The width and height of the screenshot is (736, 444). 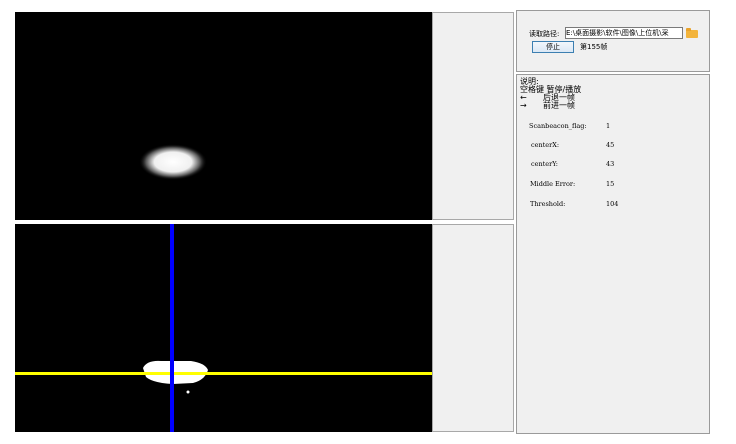 What do you see at coordinates (613, 41) in the screenshot?
I see `control-panel: 读取路径: E:\桌面摄影\软件\图像\上位机\采 停止 第155帧` at bounding box center [613, 41].